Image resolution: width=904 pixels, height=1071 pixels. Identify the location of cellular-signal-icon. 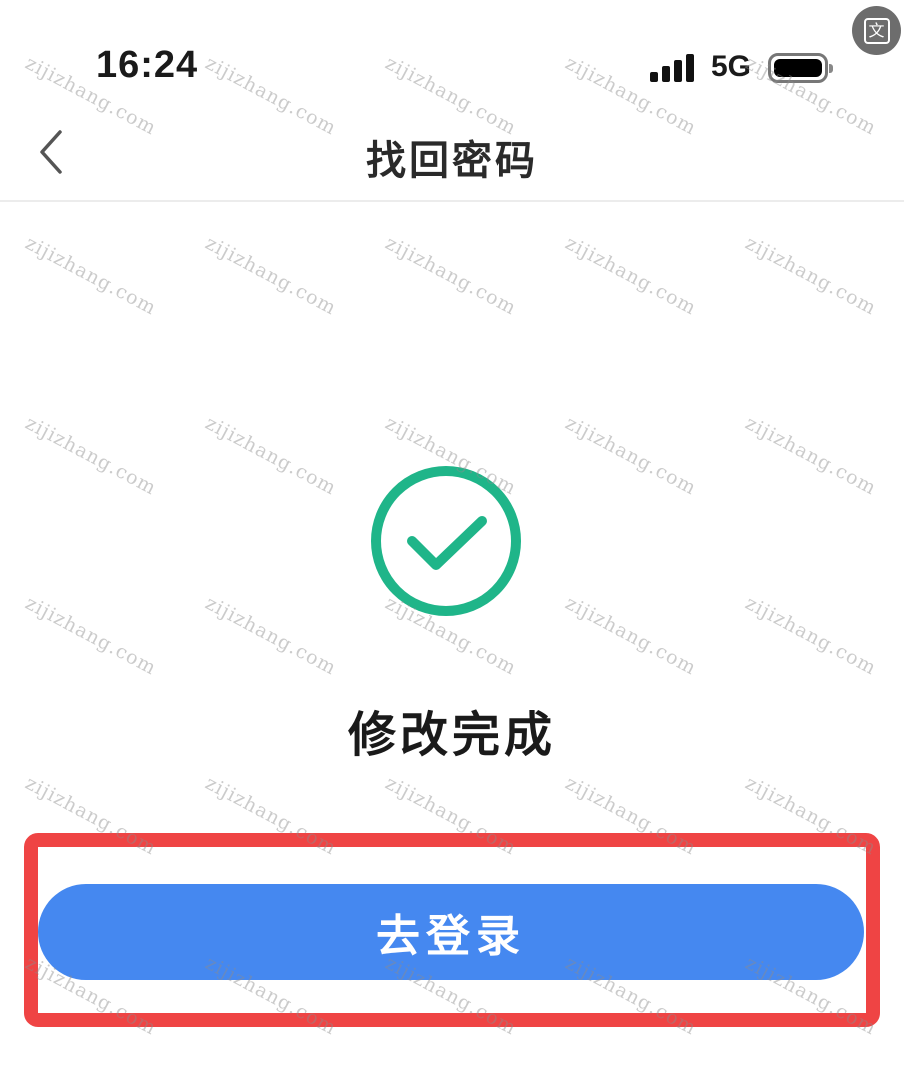
(673, 68).